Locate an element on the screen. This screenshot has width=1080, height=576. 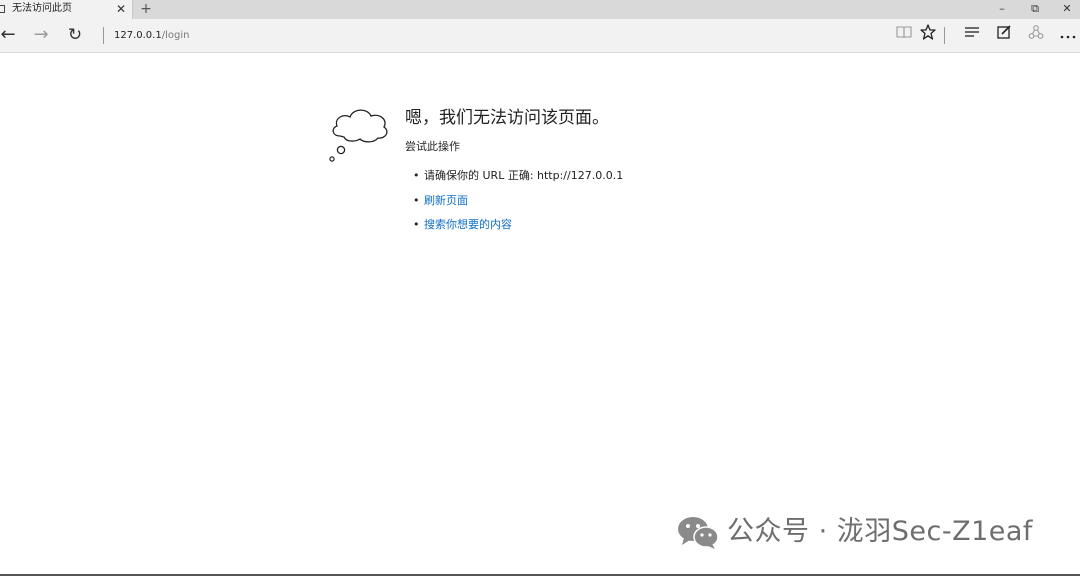
share-icon is located at coordinates (1036, 35).